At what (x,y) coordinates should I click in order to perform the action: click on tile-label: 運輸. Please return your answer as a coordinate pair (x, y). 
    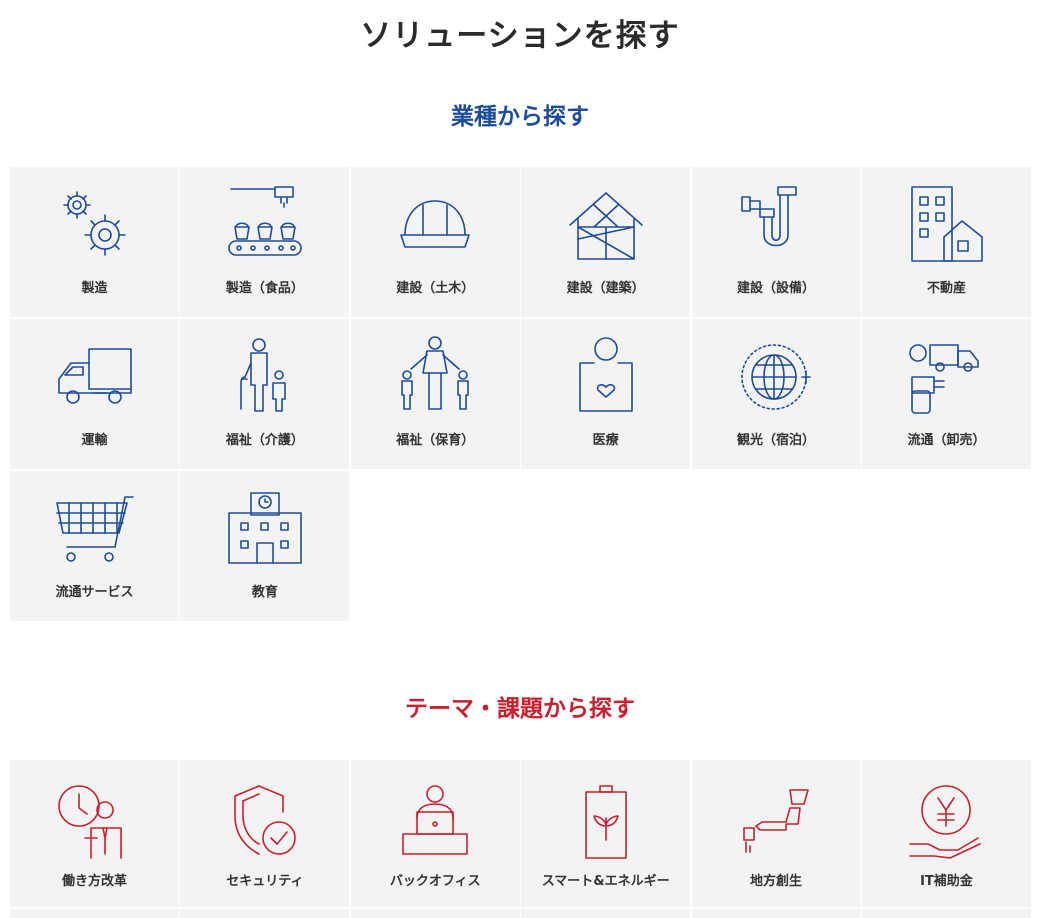
    Looking at the image, I should click on (94, 440).